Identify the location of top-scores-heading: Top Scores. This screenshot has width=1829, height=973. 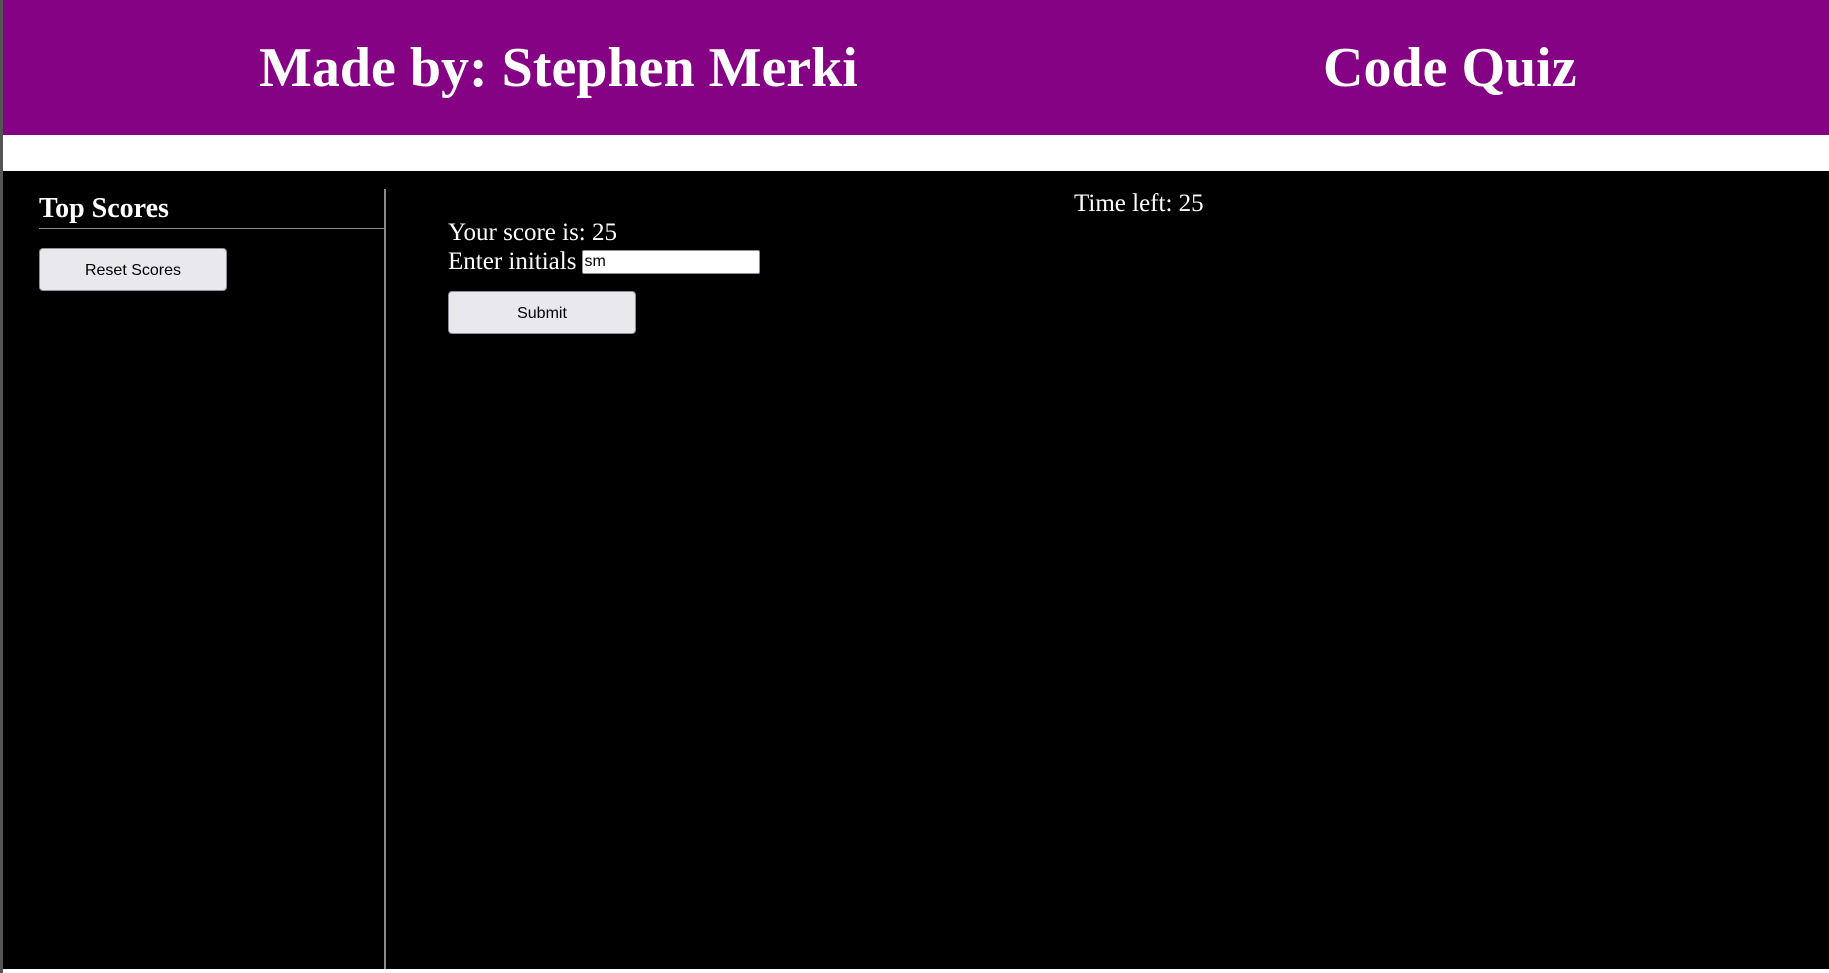
(211, 210).